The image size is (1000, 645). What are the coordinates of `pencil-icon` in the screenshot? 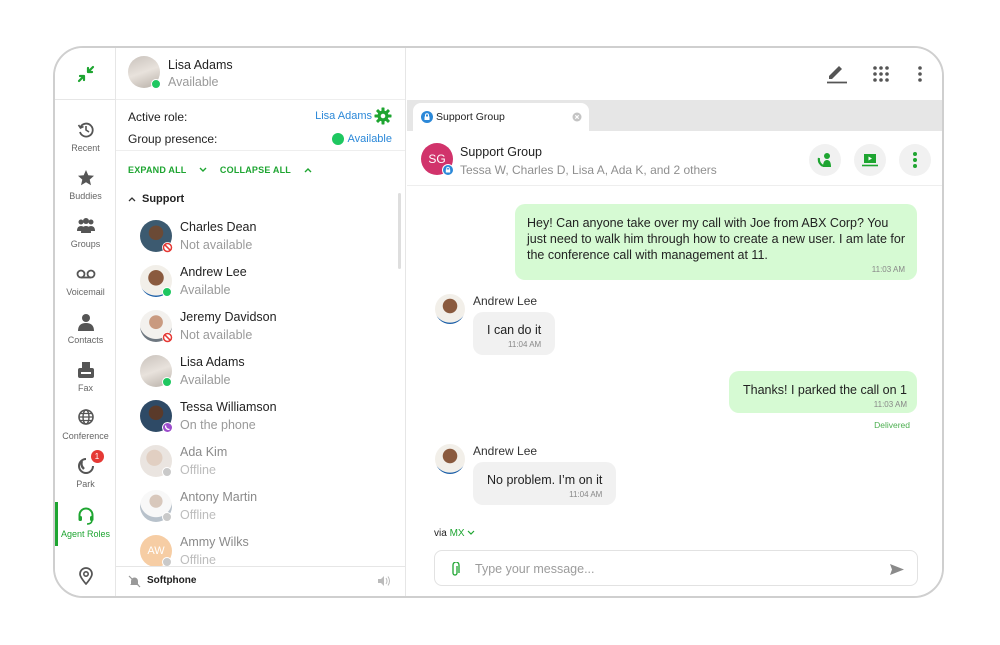 It's located at (837, 75).